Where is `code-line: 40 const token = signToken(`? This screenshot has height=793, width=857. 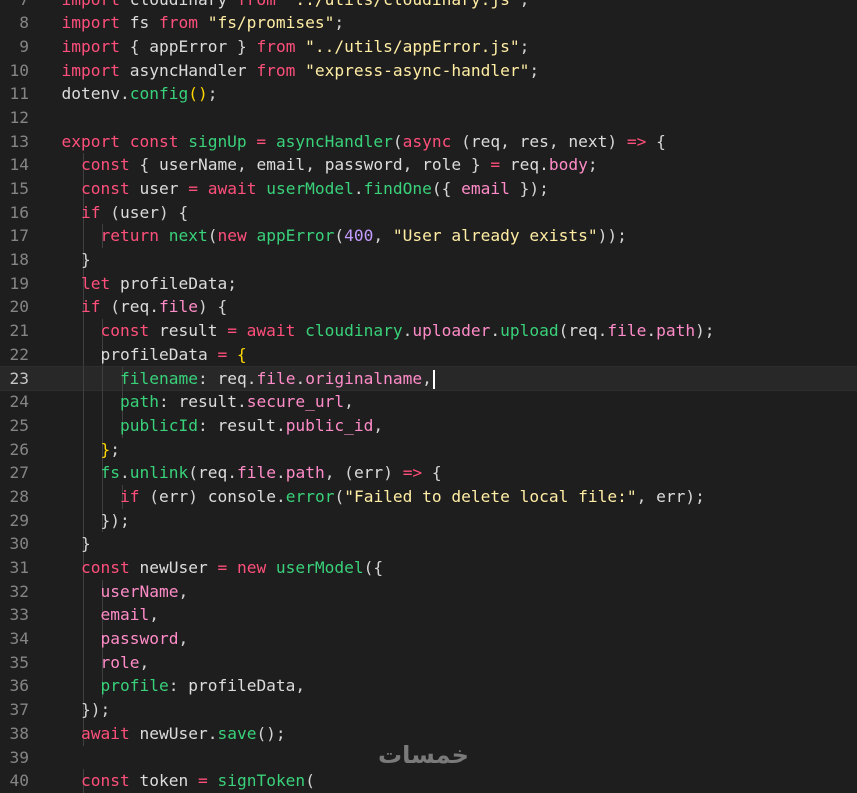
code-line: 40 const token = signToken( is located at coordinates (428, 781).